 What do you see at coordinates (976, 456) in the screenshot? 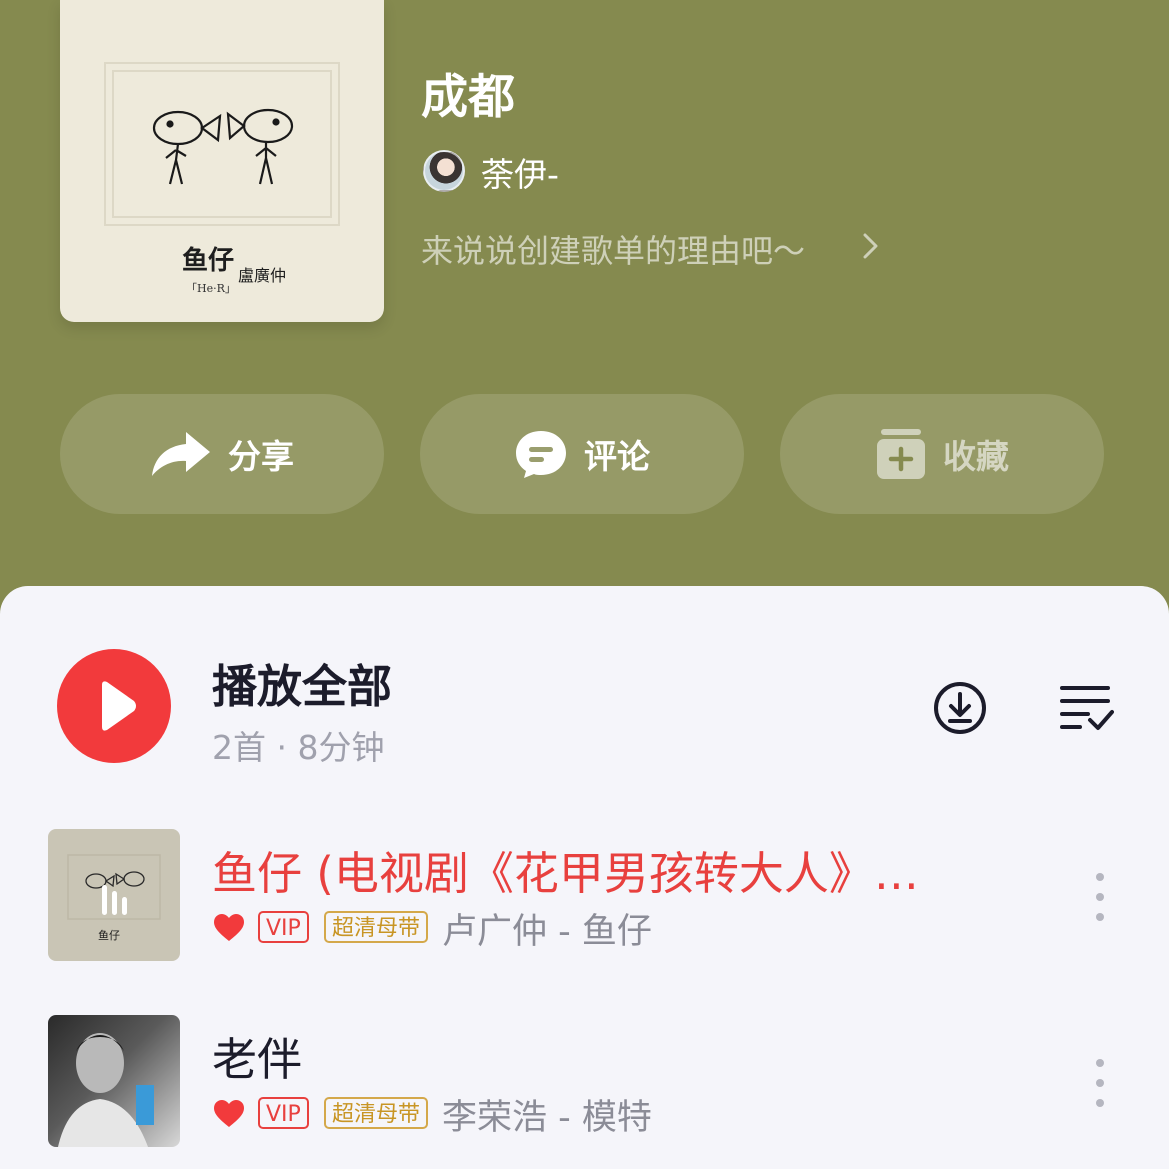
I see `collect-label: 收藏` at bounding box center [976, 456].